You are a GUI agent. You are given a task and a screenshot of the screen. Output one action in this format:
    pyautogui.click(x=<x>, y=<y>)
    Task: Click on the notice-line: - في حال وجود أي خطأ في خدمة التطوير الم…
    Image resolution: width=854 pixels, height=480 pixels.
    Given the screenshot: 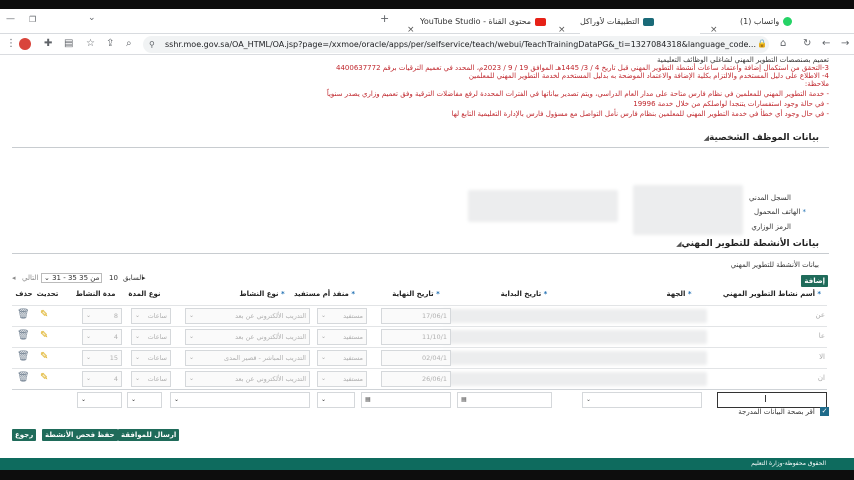 What is the action you would take?
    pyautogui.click(x=640, y=114)
    